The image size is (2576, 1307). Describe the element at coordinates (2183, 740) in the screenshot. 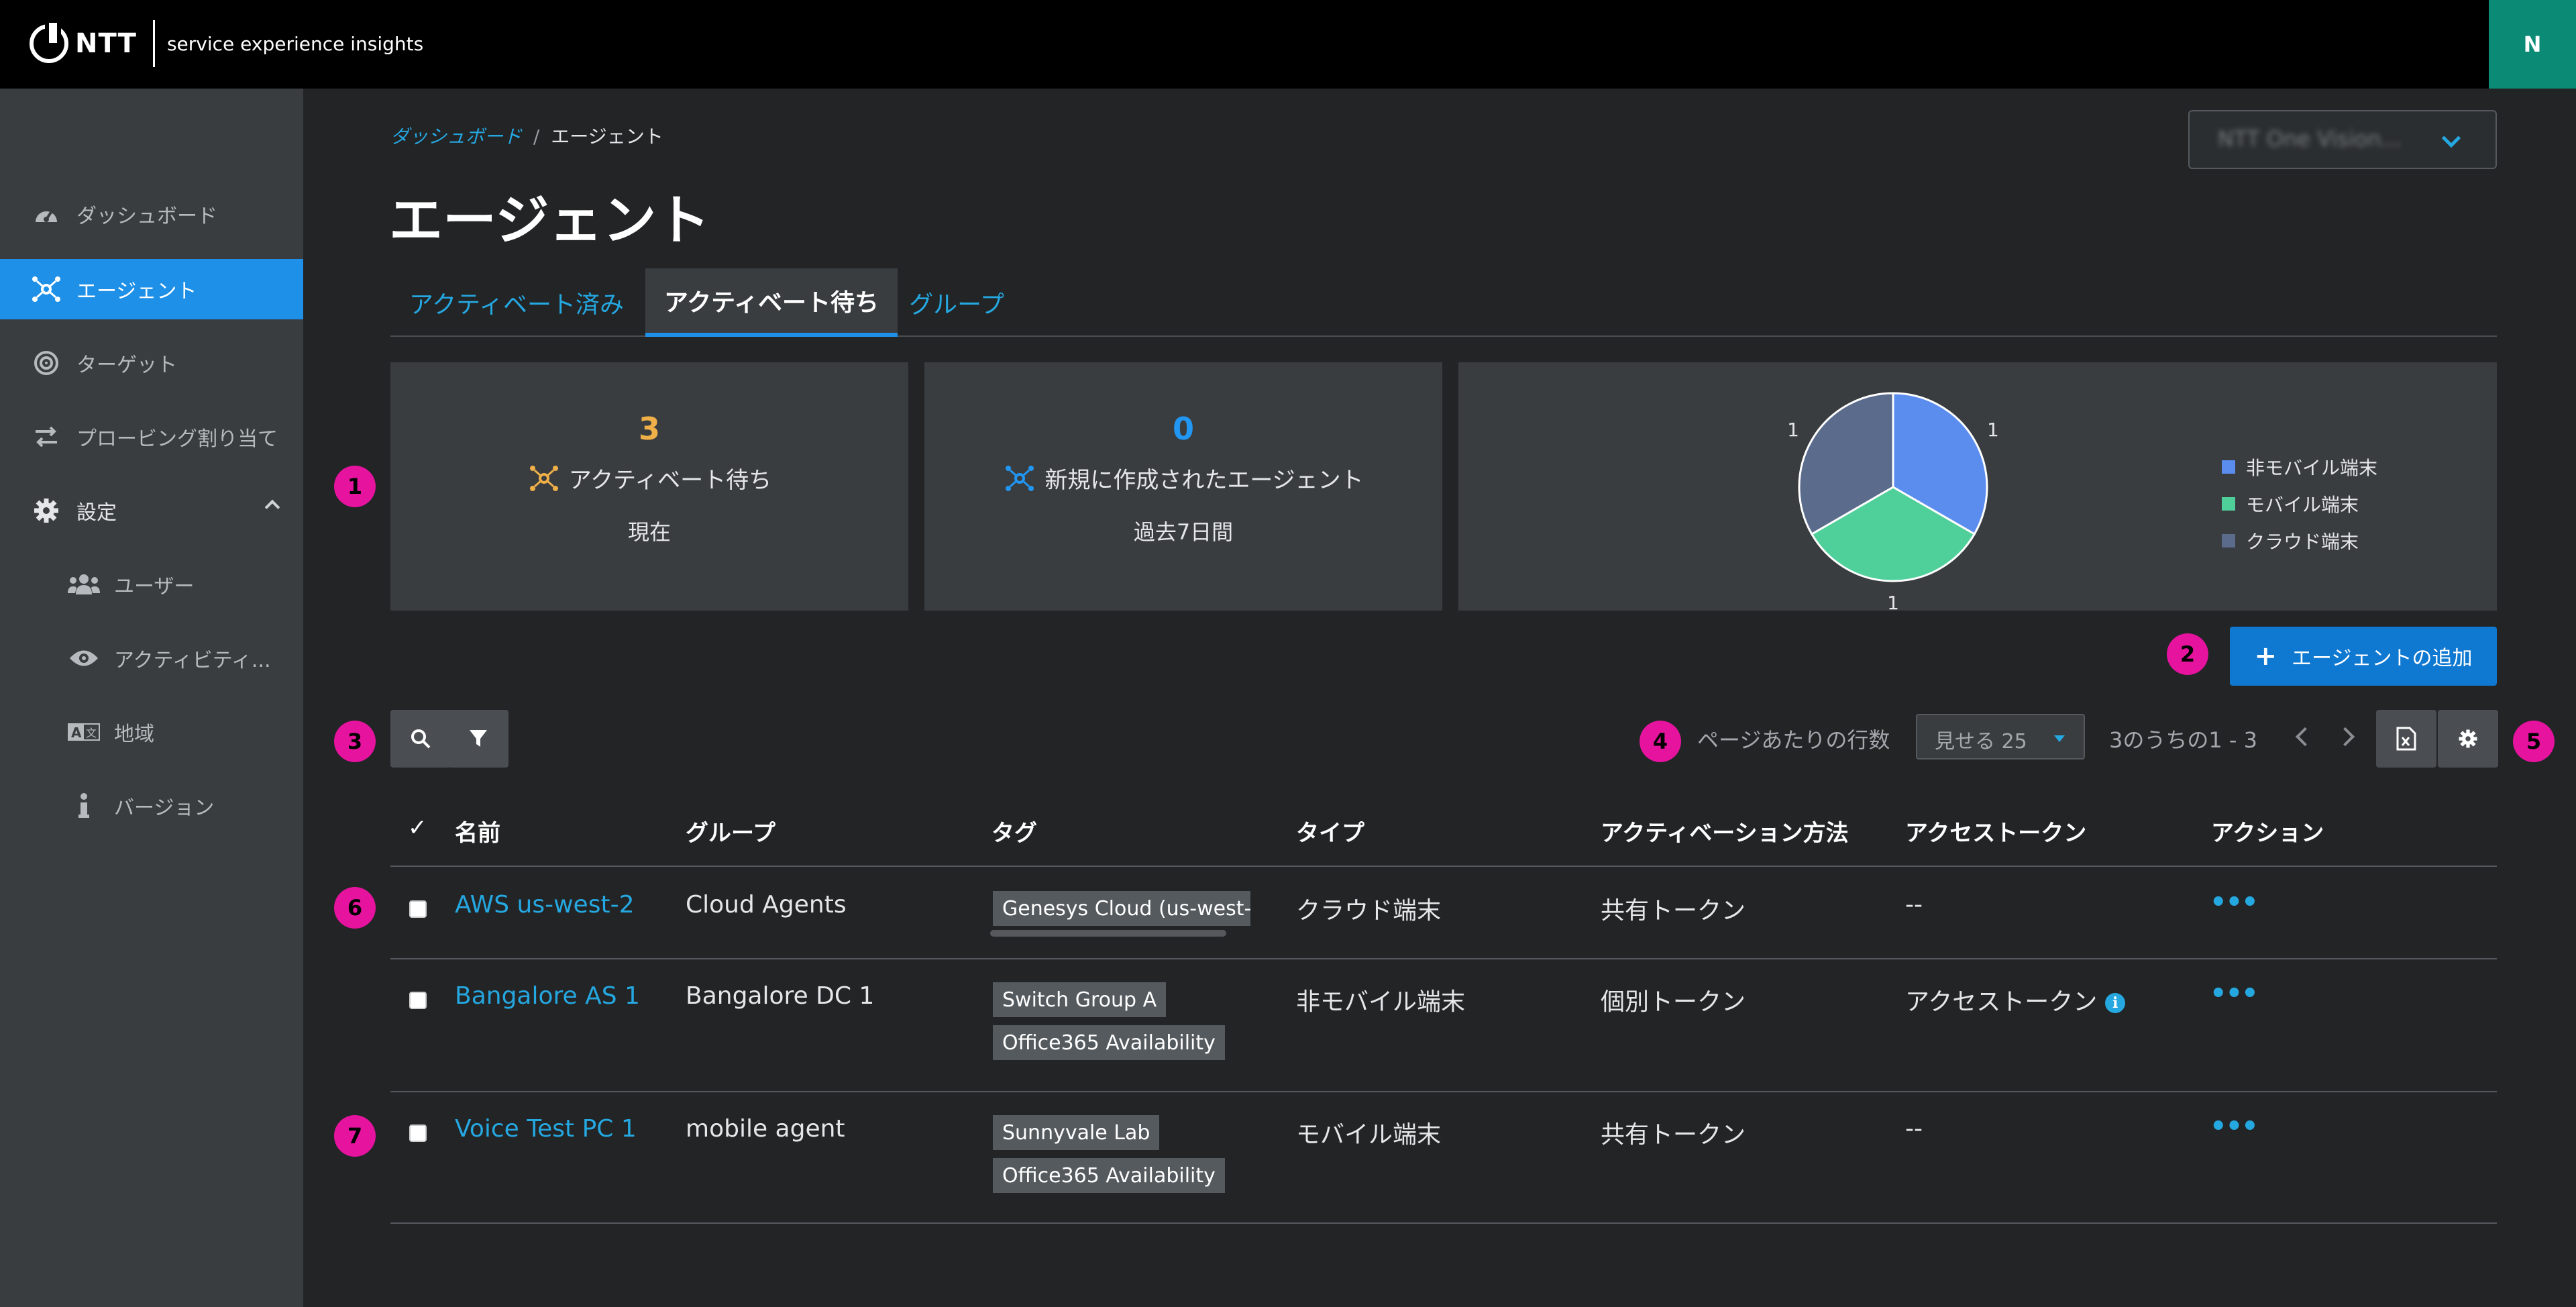

I see `pagination-range: 3のうちの1 - 3` at that location.